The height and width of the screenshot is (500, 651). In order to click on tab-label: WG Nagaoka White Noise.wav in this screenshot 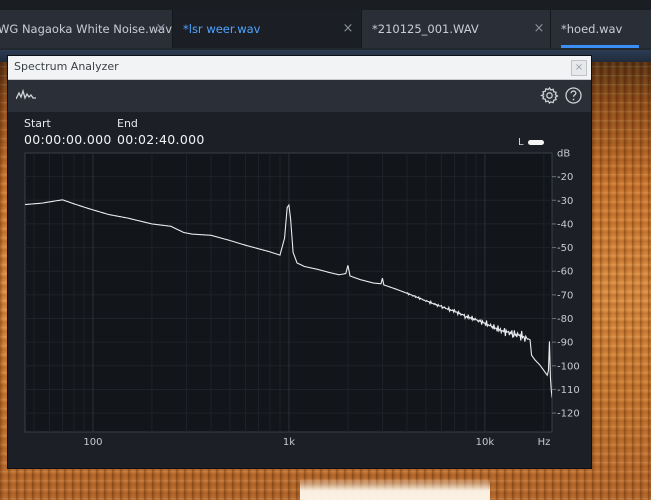, I will do `click(86, 29)`.